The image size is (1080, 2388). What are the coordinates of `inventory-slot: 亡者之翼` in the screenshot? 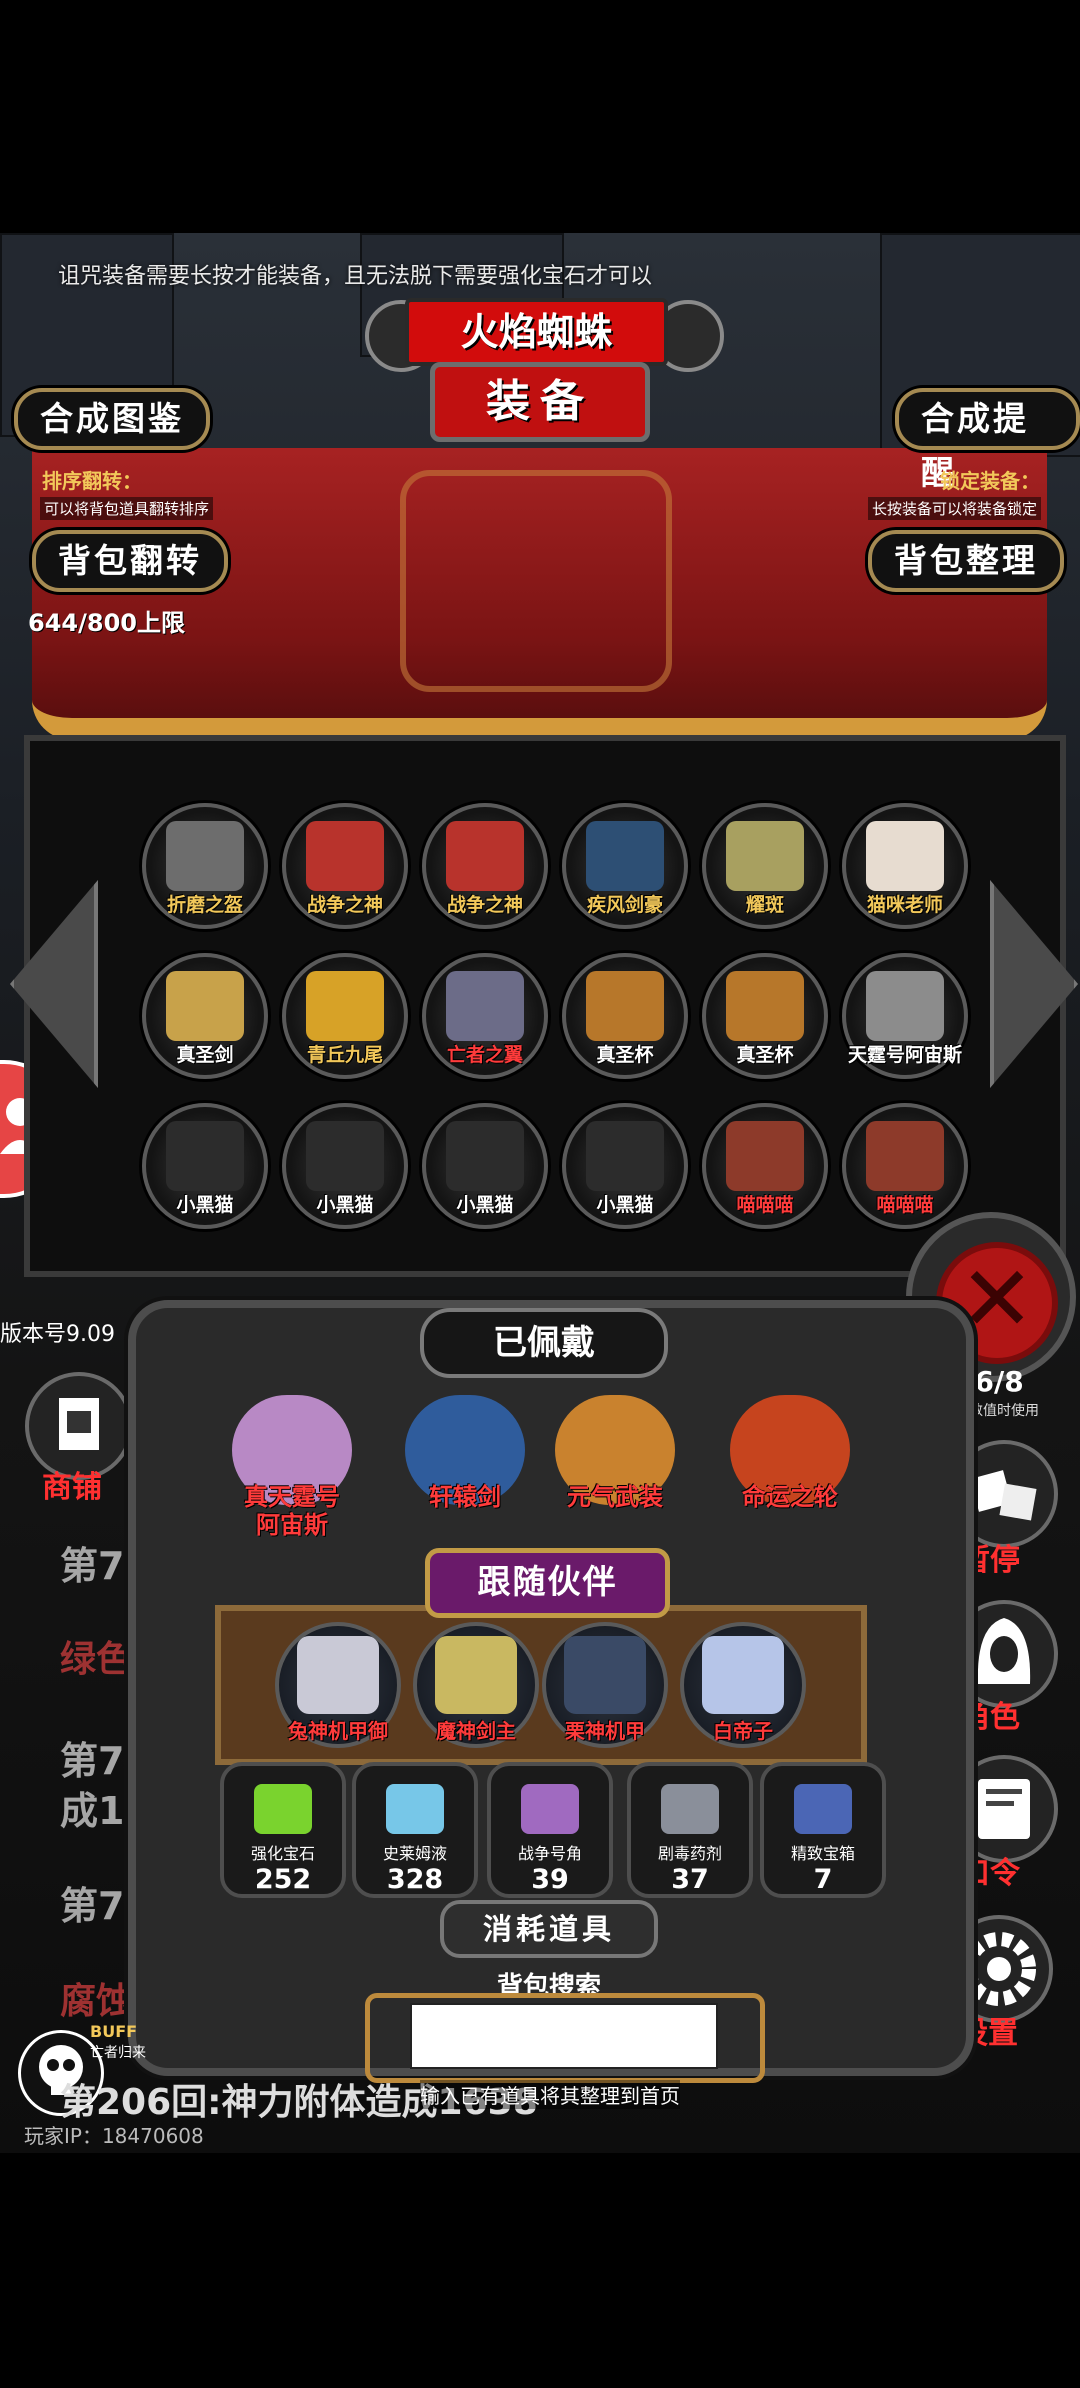 It's located at (485, 1016).